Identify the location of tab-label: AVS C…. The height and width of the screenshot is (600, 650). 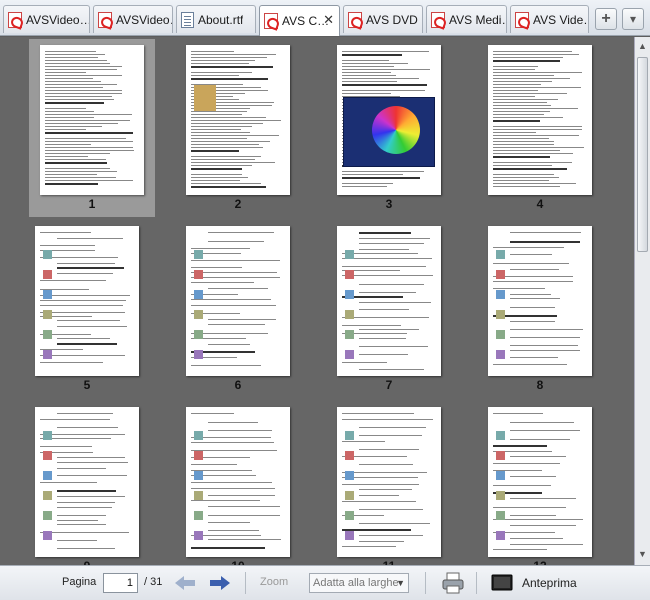
(306, 21).